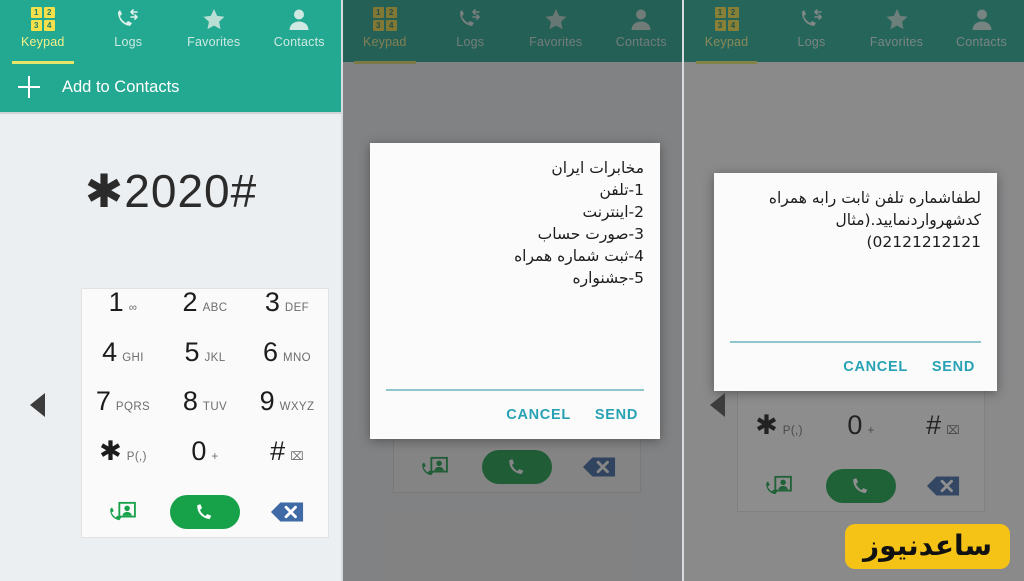  I want to click on key-hash: #⌧, so click(287, 461).